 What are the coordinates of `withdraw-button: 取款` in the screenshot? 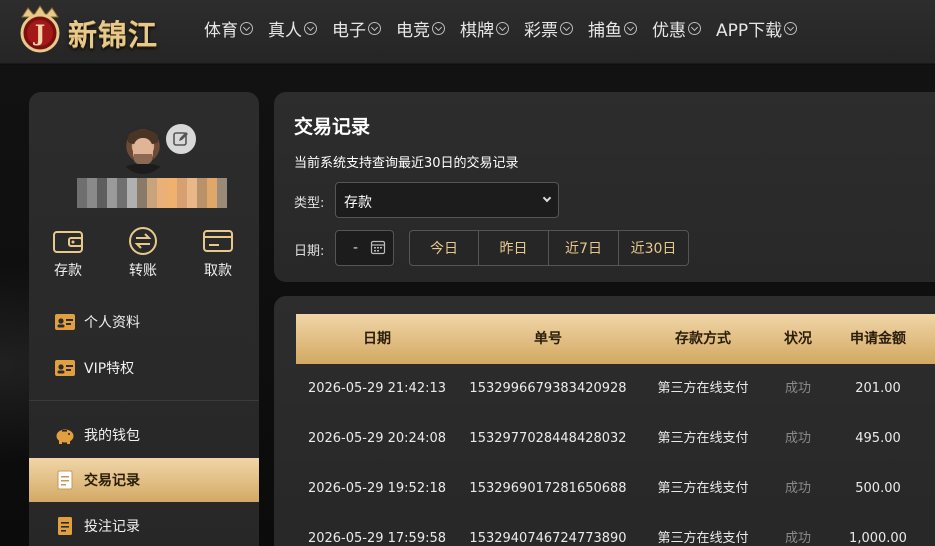 It's located at (218, 253).